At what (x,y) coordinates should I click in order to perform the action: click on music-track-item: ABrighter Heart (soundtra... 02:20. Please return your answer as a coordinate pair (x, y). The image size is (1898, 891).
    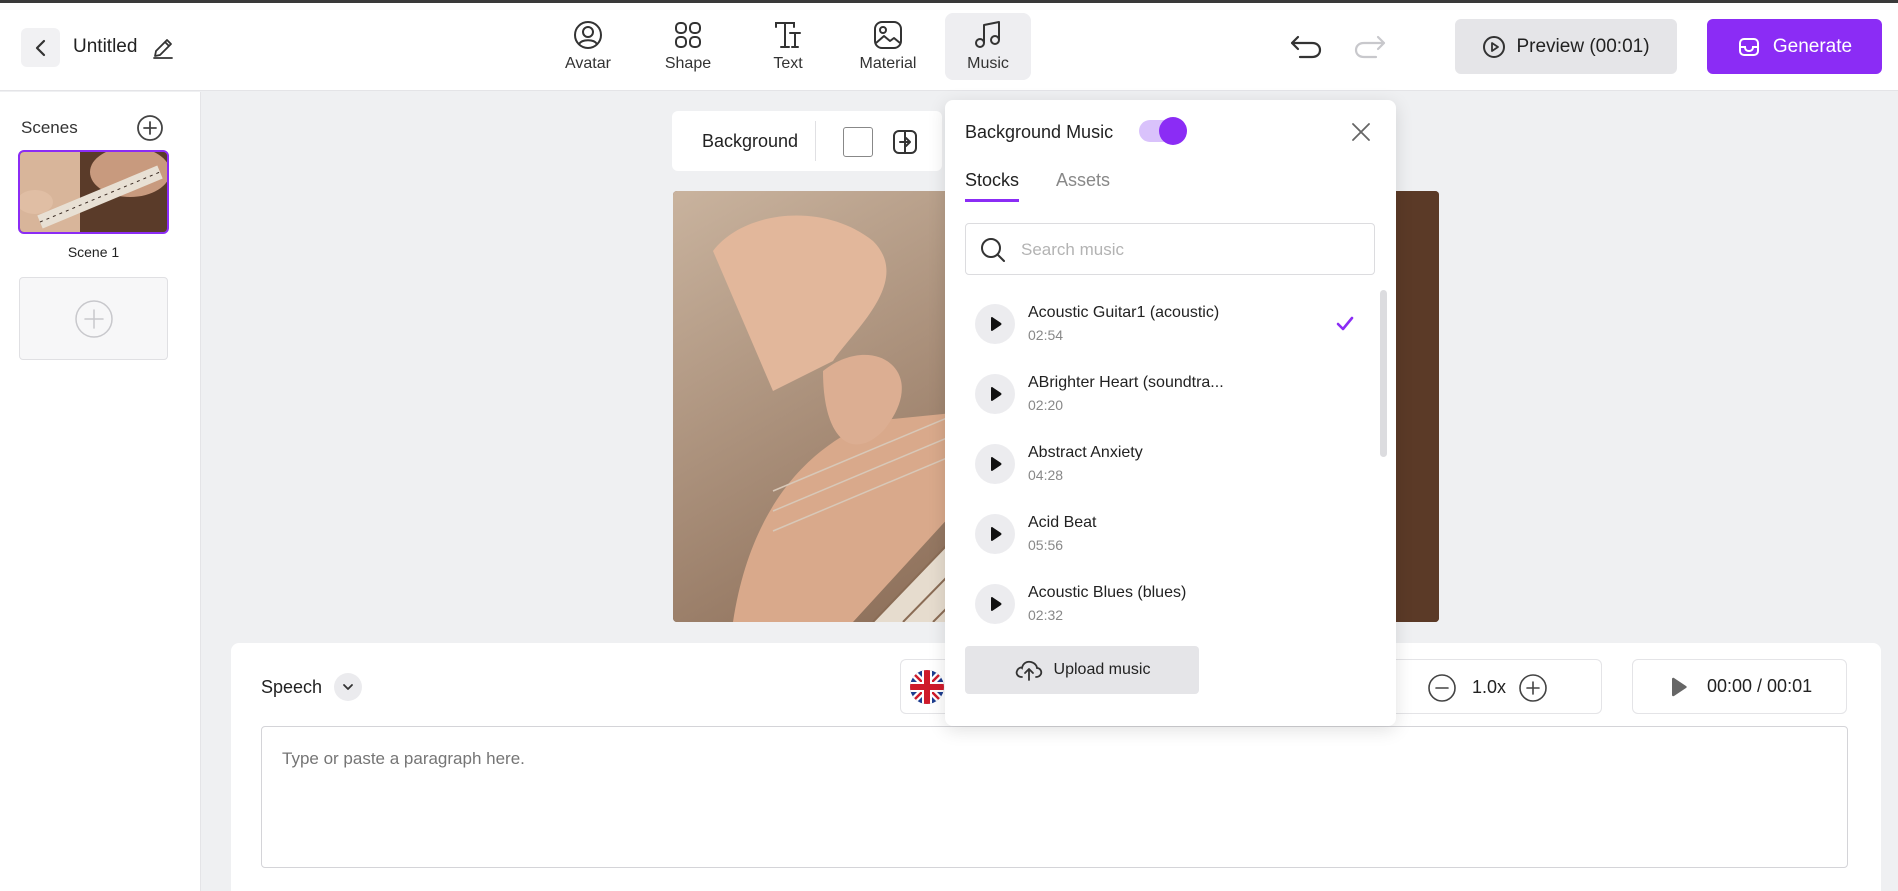
    Looking at the image, I should click on (1165, 395).